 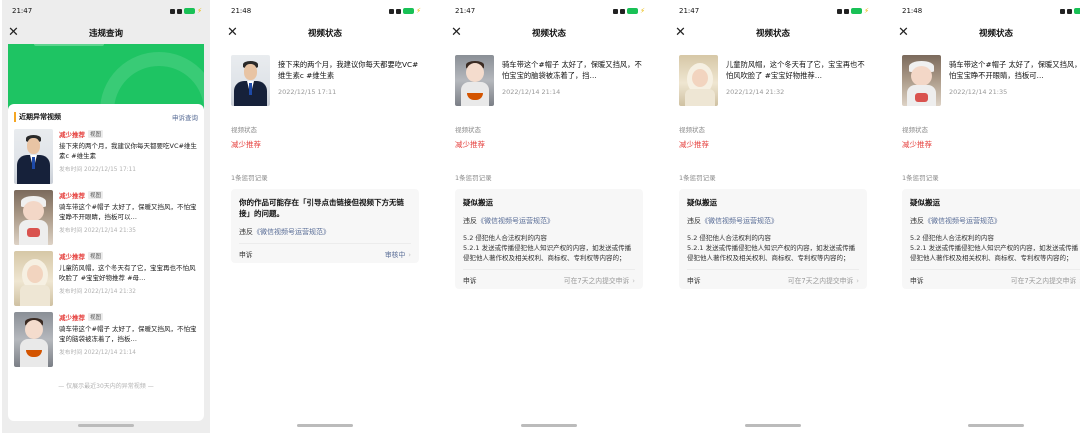 What do you see at coordinates (97, 170) in the screenshot?
I see `publish-time: 发布时间 2022/12/15 17:11` at bounding box center [97, 170].